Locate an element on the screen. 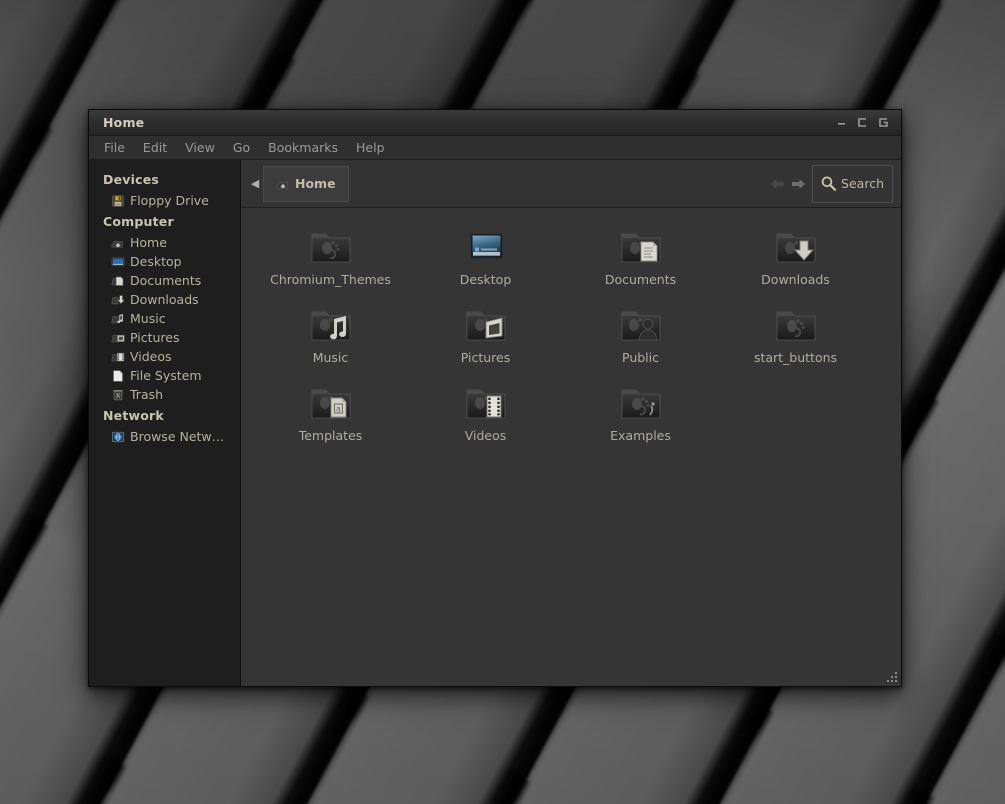  sidebar-item-downloads: Downloads is located at coordinates (164, 299).